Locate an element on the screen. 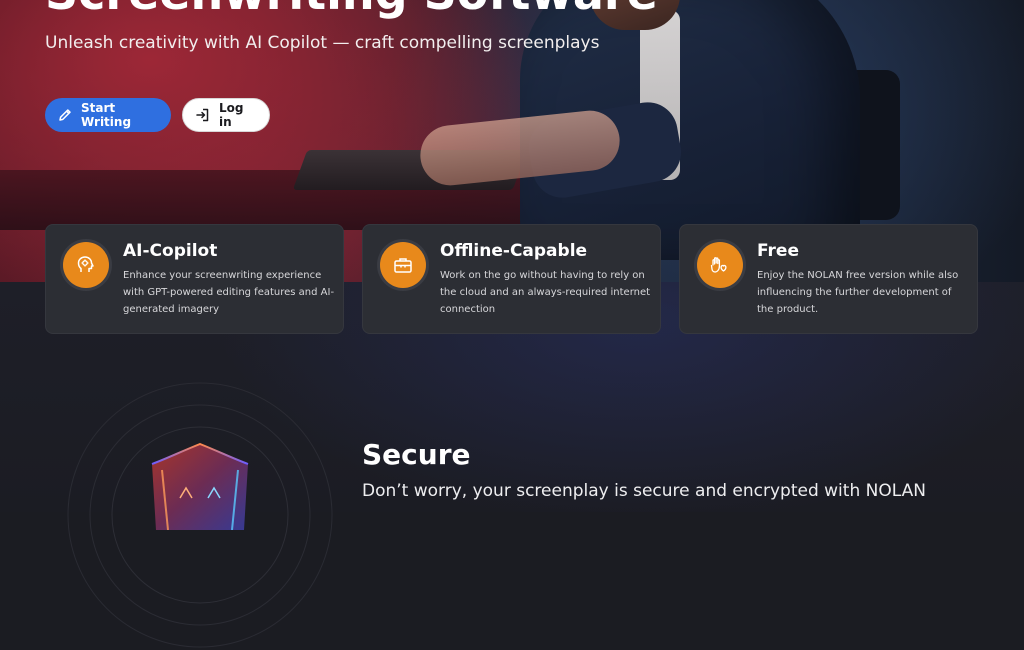 This screenshot has height=650, width=1024. secure-title: Secure is located at coordinates (416, 454).